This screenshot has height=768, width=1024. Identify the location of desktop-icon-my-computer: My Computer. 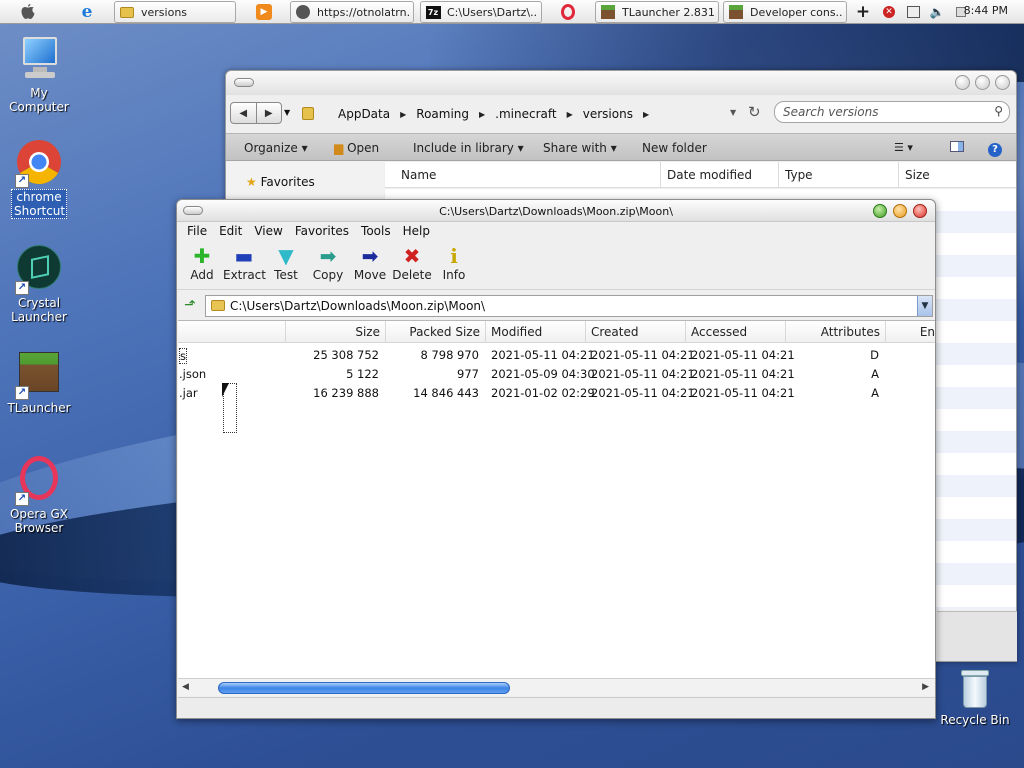
(39, 74).